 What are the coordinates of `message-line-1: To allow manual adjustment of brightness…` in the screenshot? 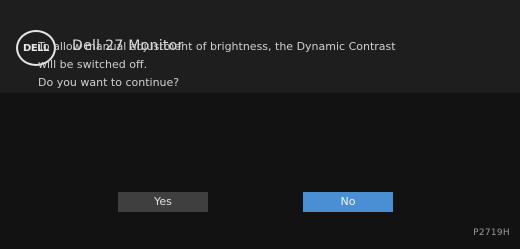 It's located at (217, 46).